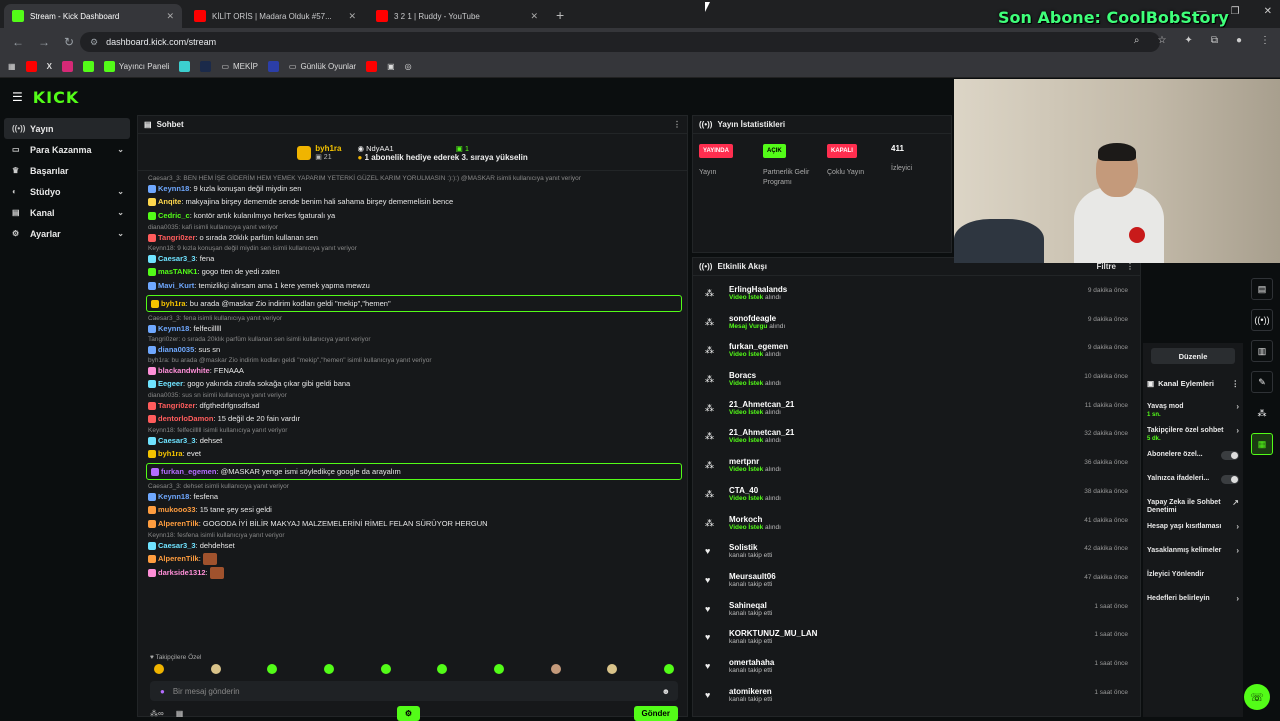 This screenshot has height=721, width=1280. I want to click on activity-item: ♥ Sahineqal kanalı takip etti 1 saat önce, so click(916, 610).